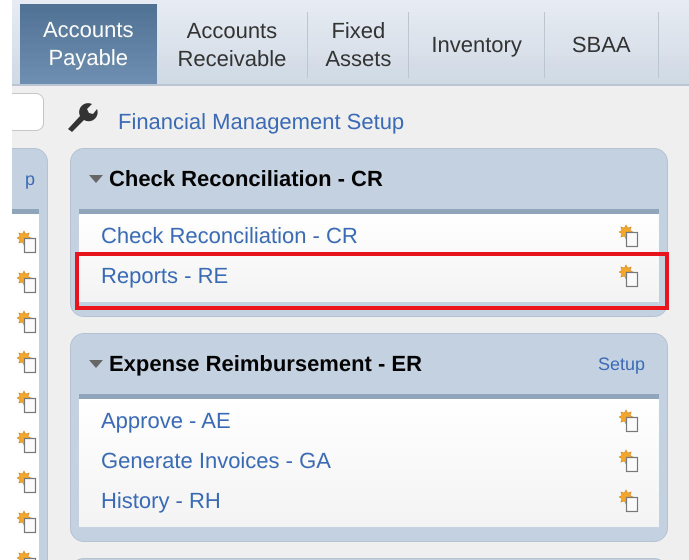  I want to click on menu-link: Approve - AE, so click(360, 421).